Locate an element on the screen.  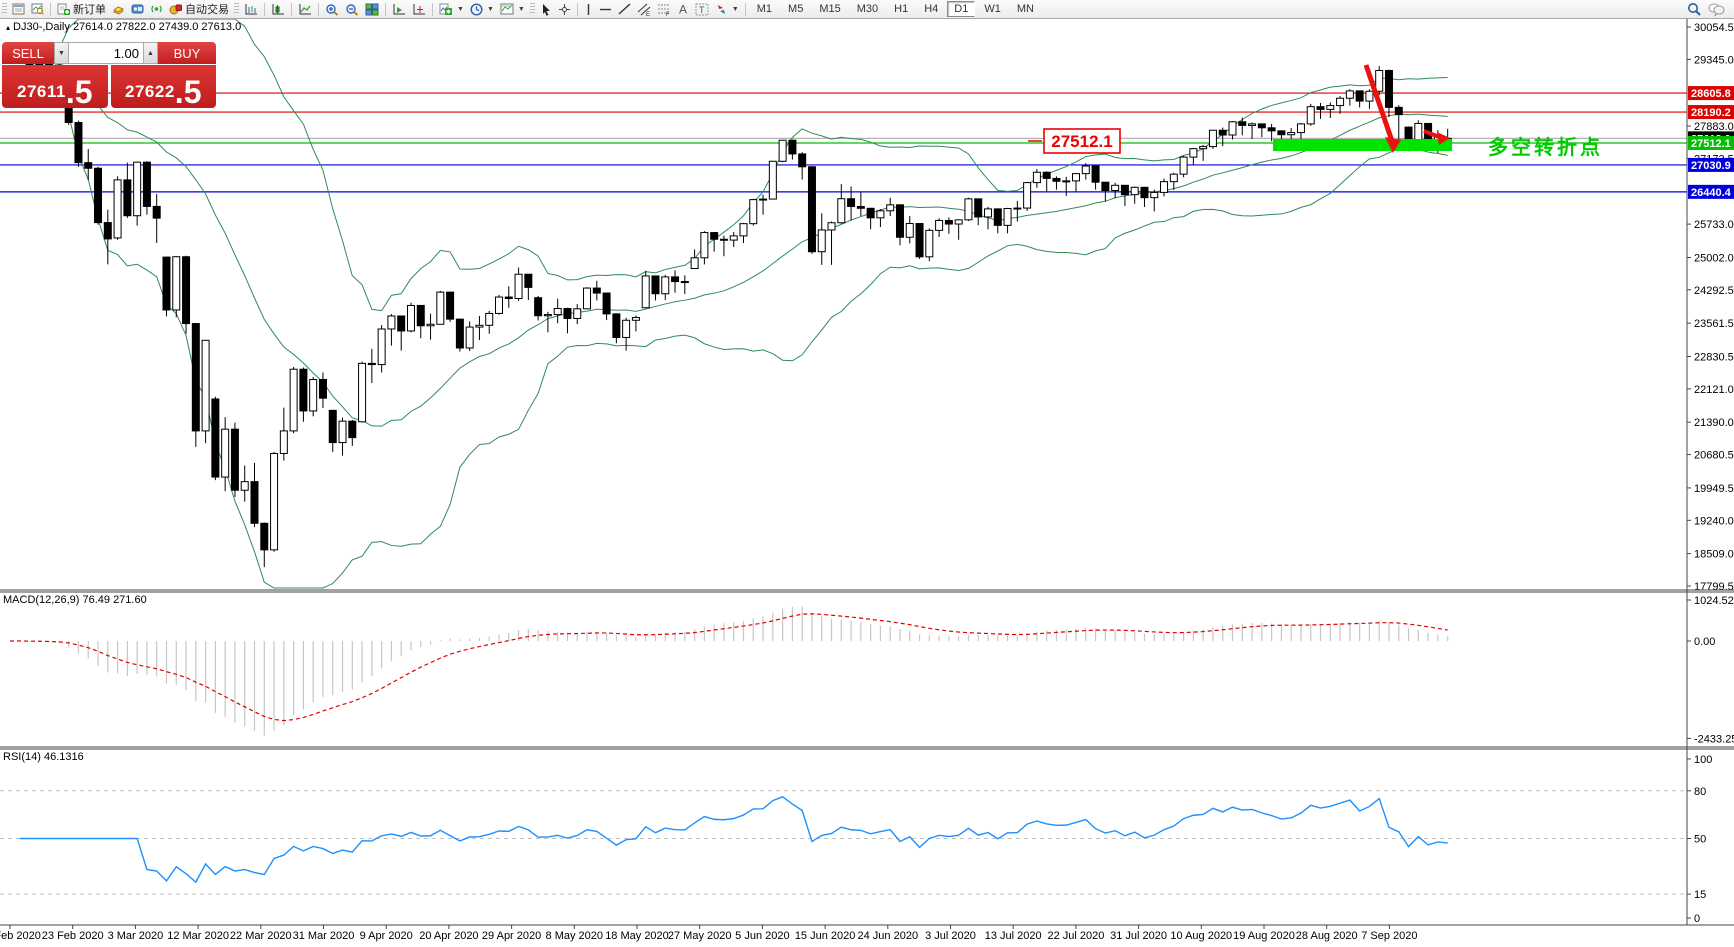
svg-text: 22830.5 is located at coordinates (1714, 358).